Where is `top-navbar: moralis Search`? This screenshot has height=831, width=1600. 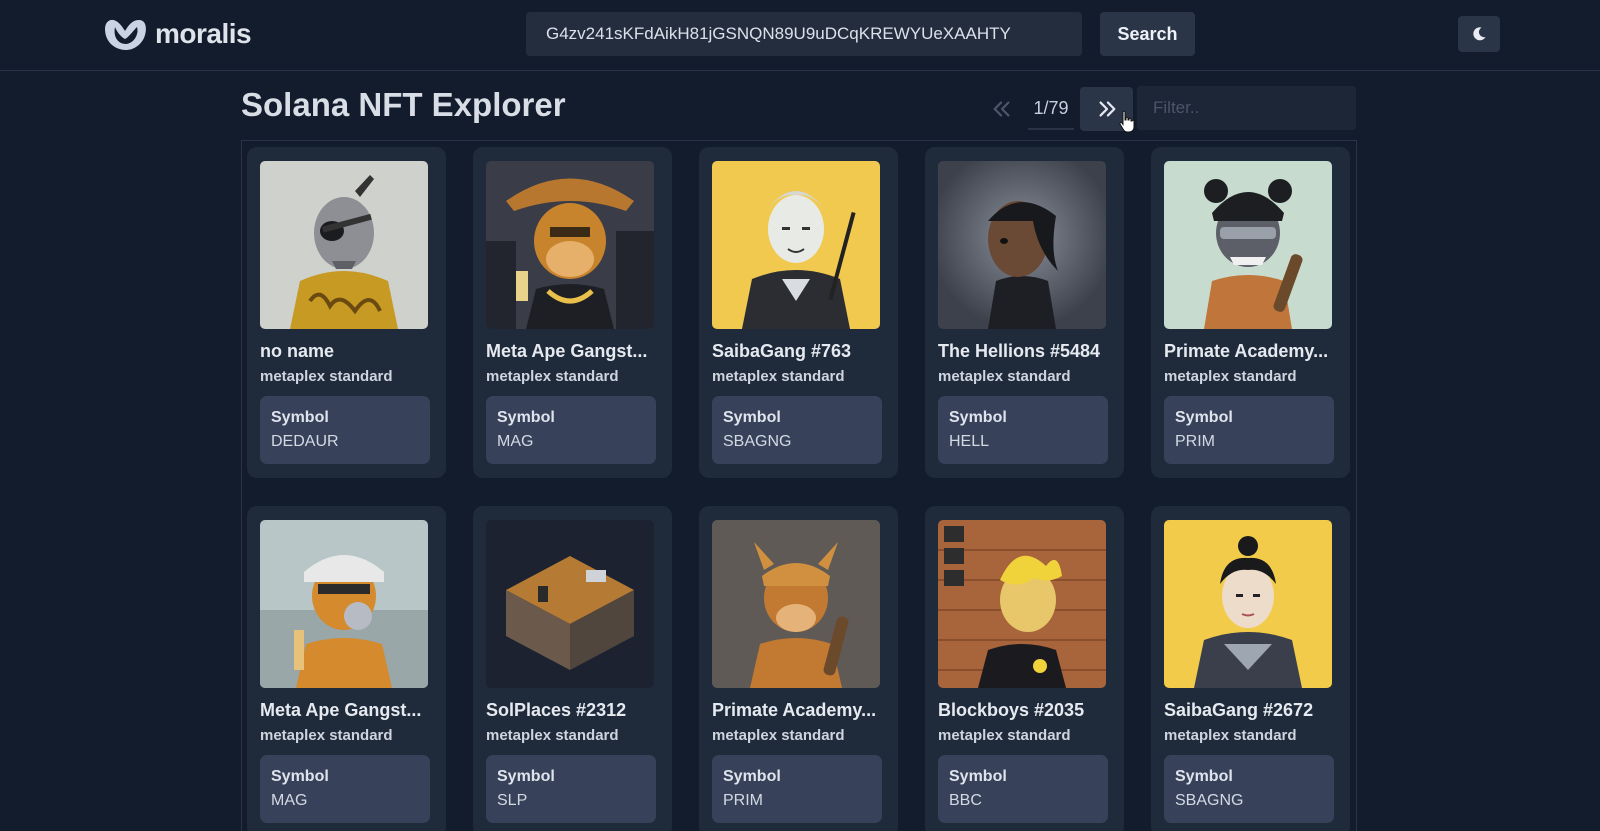 top-navbar: moralis Search is located at coordinates (800, 35).